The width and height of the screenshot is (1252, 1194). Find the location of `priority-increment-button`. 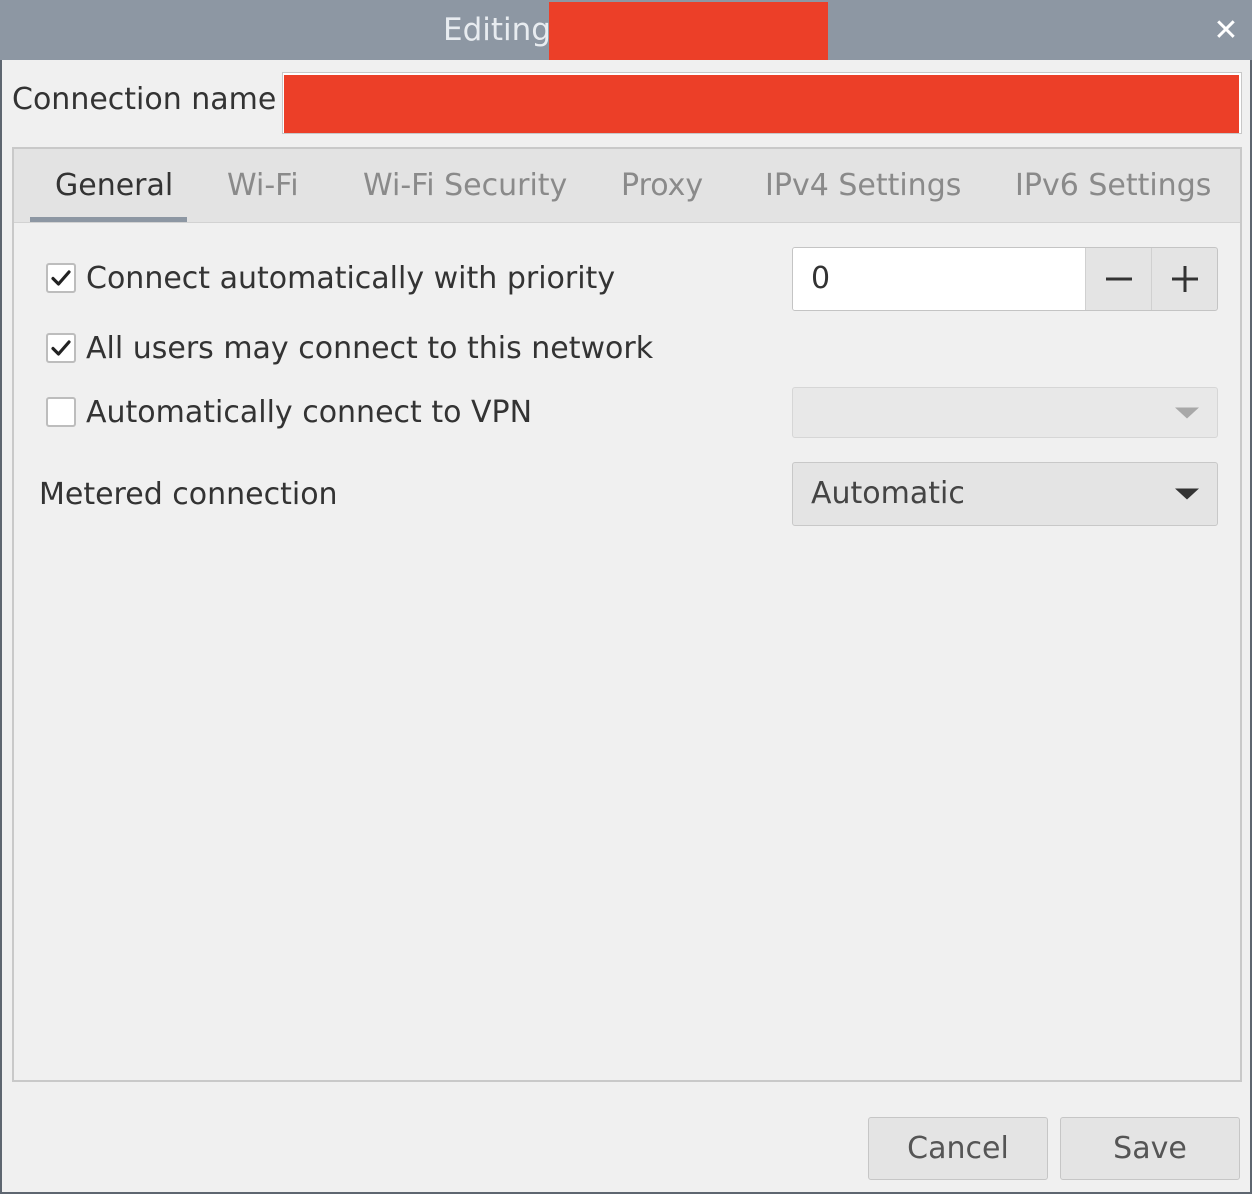

priority-increment-button is located at coordinates (1184, 279).